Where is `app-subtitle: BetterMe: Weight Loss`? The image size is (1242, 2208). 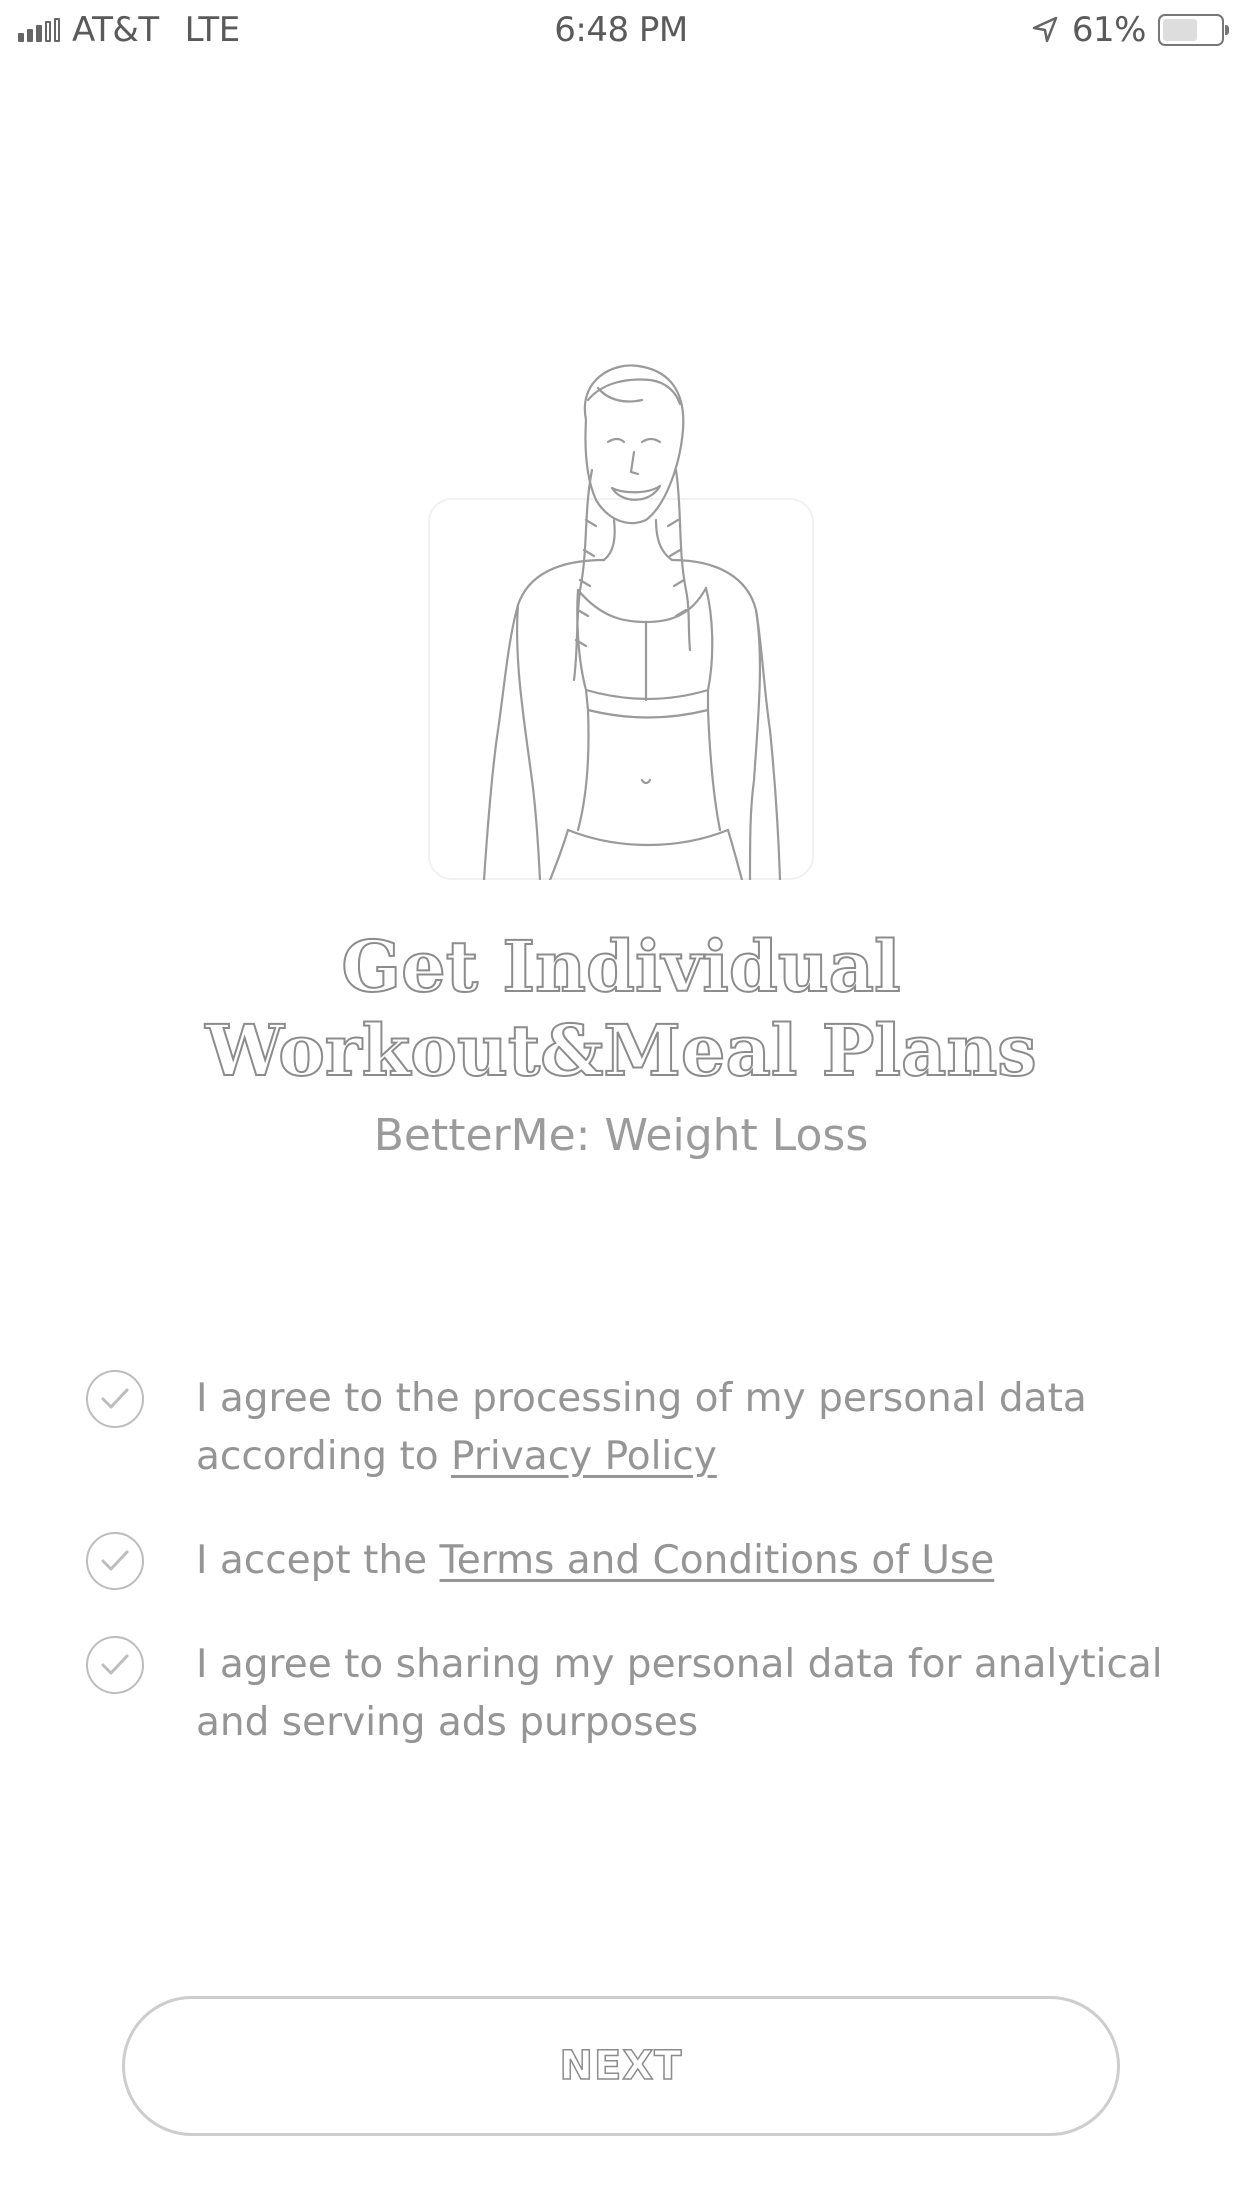 app-subtitle: BetterMe: Weight Loss is located at coordinates (621, 1135).